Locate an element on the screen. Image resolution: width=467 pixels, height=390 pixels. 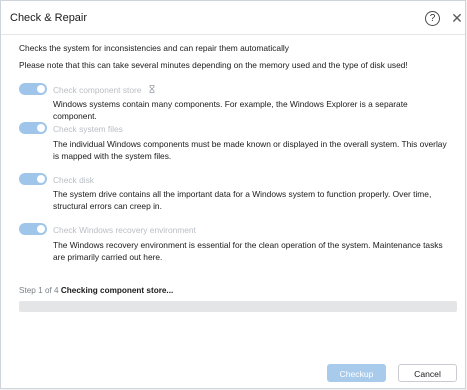
title-bar: Check & Repair ? ✕ is located at coordinates (233, 18).